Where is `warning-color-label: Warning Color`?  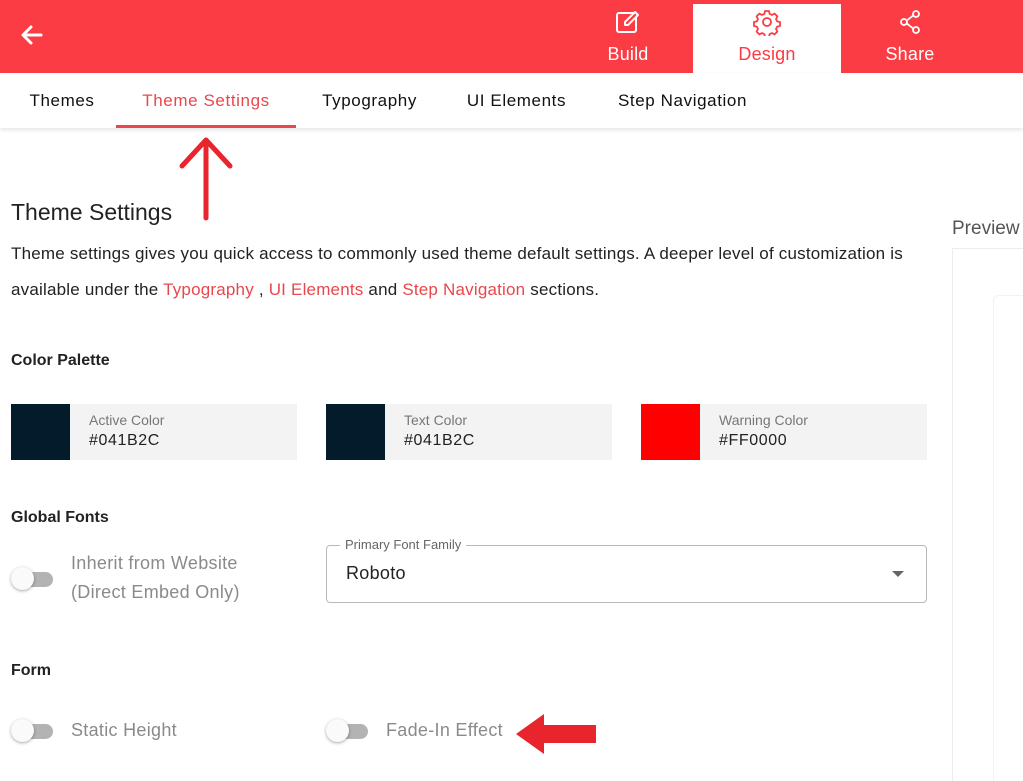
warning-color-label: Warning Color is located at coordinates (763, 420).